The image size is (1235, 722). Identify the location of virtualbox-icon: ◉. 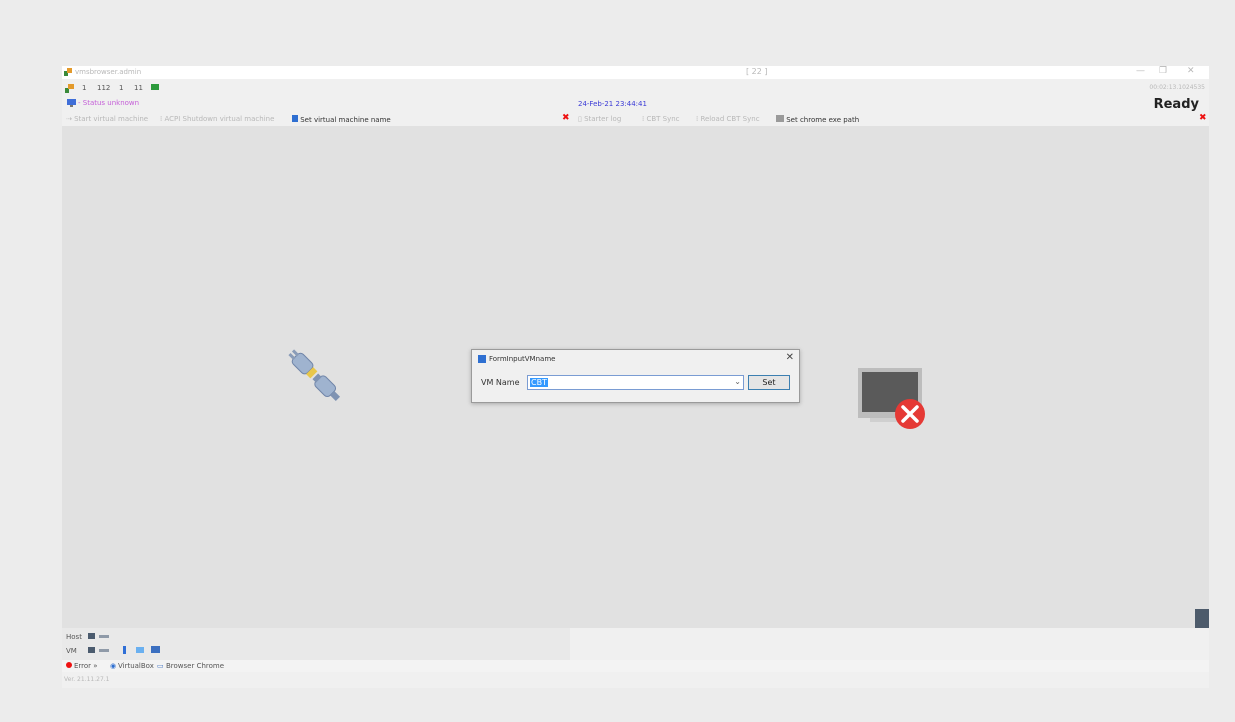
(113, 666).